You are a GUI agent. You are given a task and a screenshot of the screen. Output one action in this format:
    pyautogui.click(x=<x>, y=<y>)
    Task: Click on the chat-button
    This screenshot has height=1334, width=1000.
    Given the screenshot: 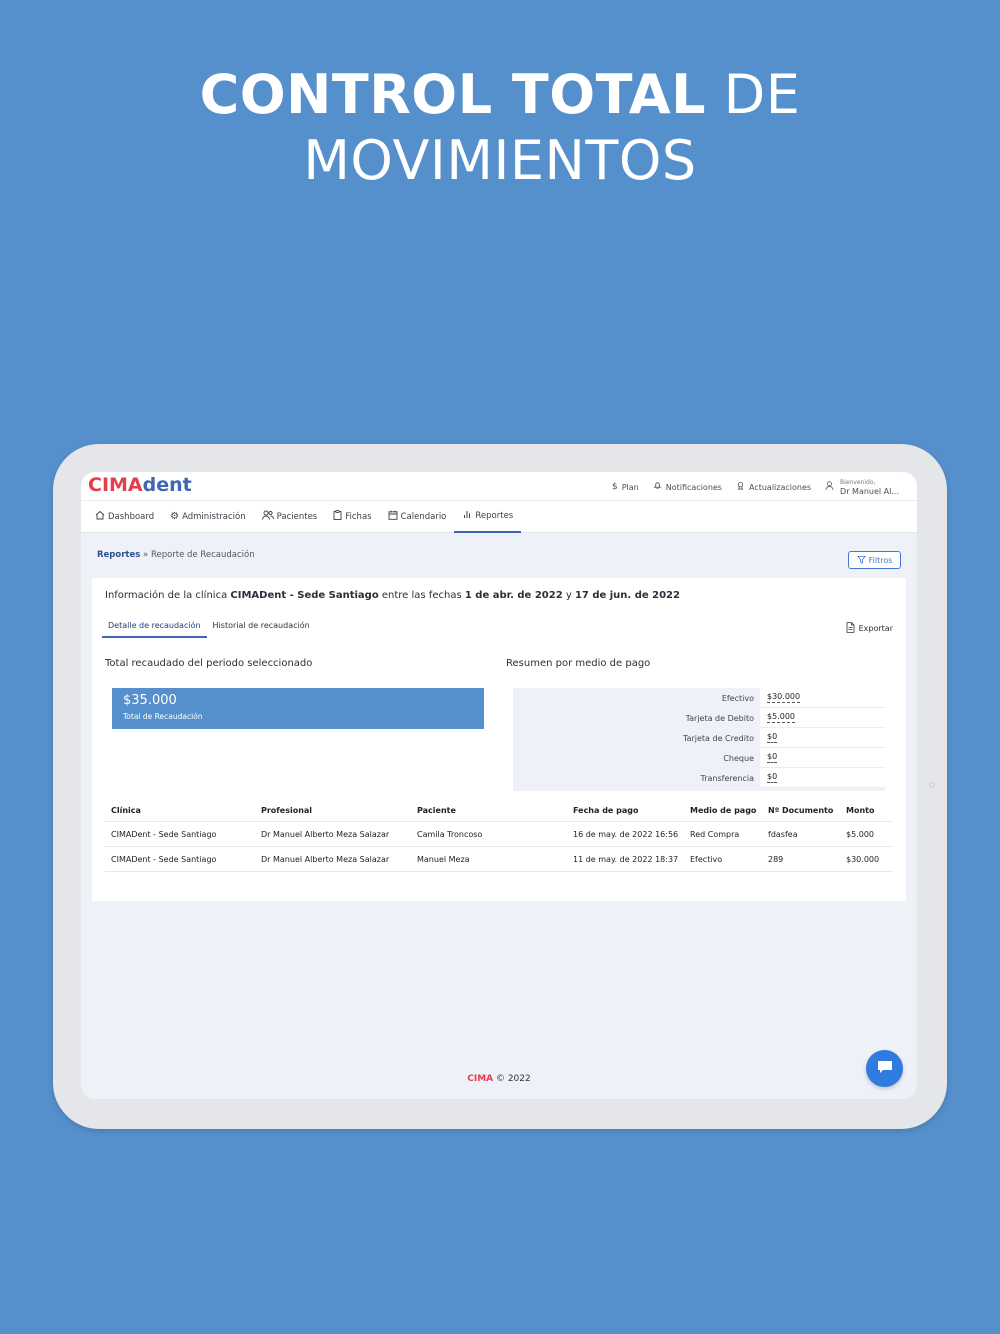 What is the action you would take?
    pyautogui.click(x=884, y=1068)
    